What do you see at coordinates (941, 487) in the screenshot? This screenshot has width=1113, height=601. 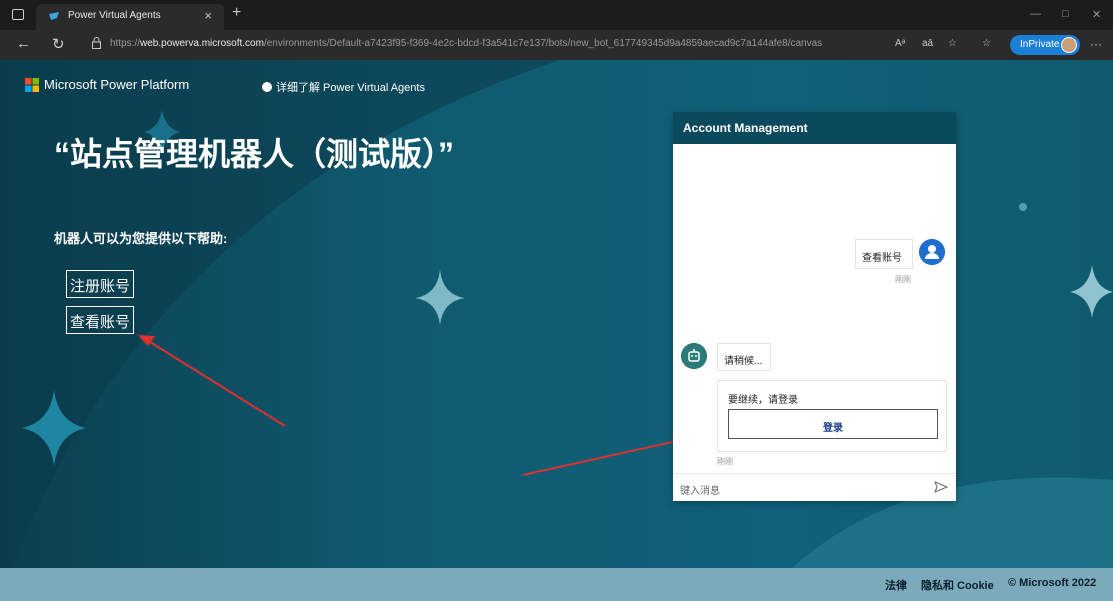 I see `send-icon` at bounding box center [941, 487].